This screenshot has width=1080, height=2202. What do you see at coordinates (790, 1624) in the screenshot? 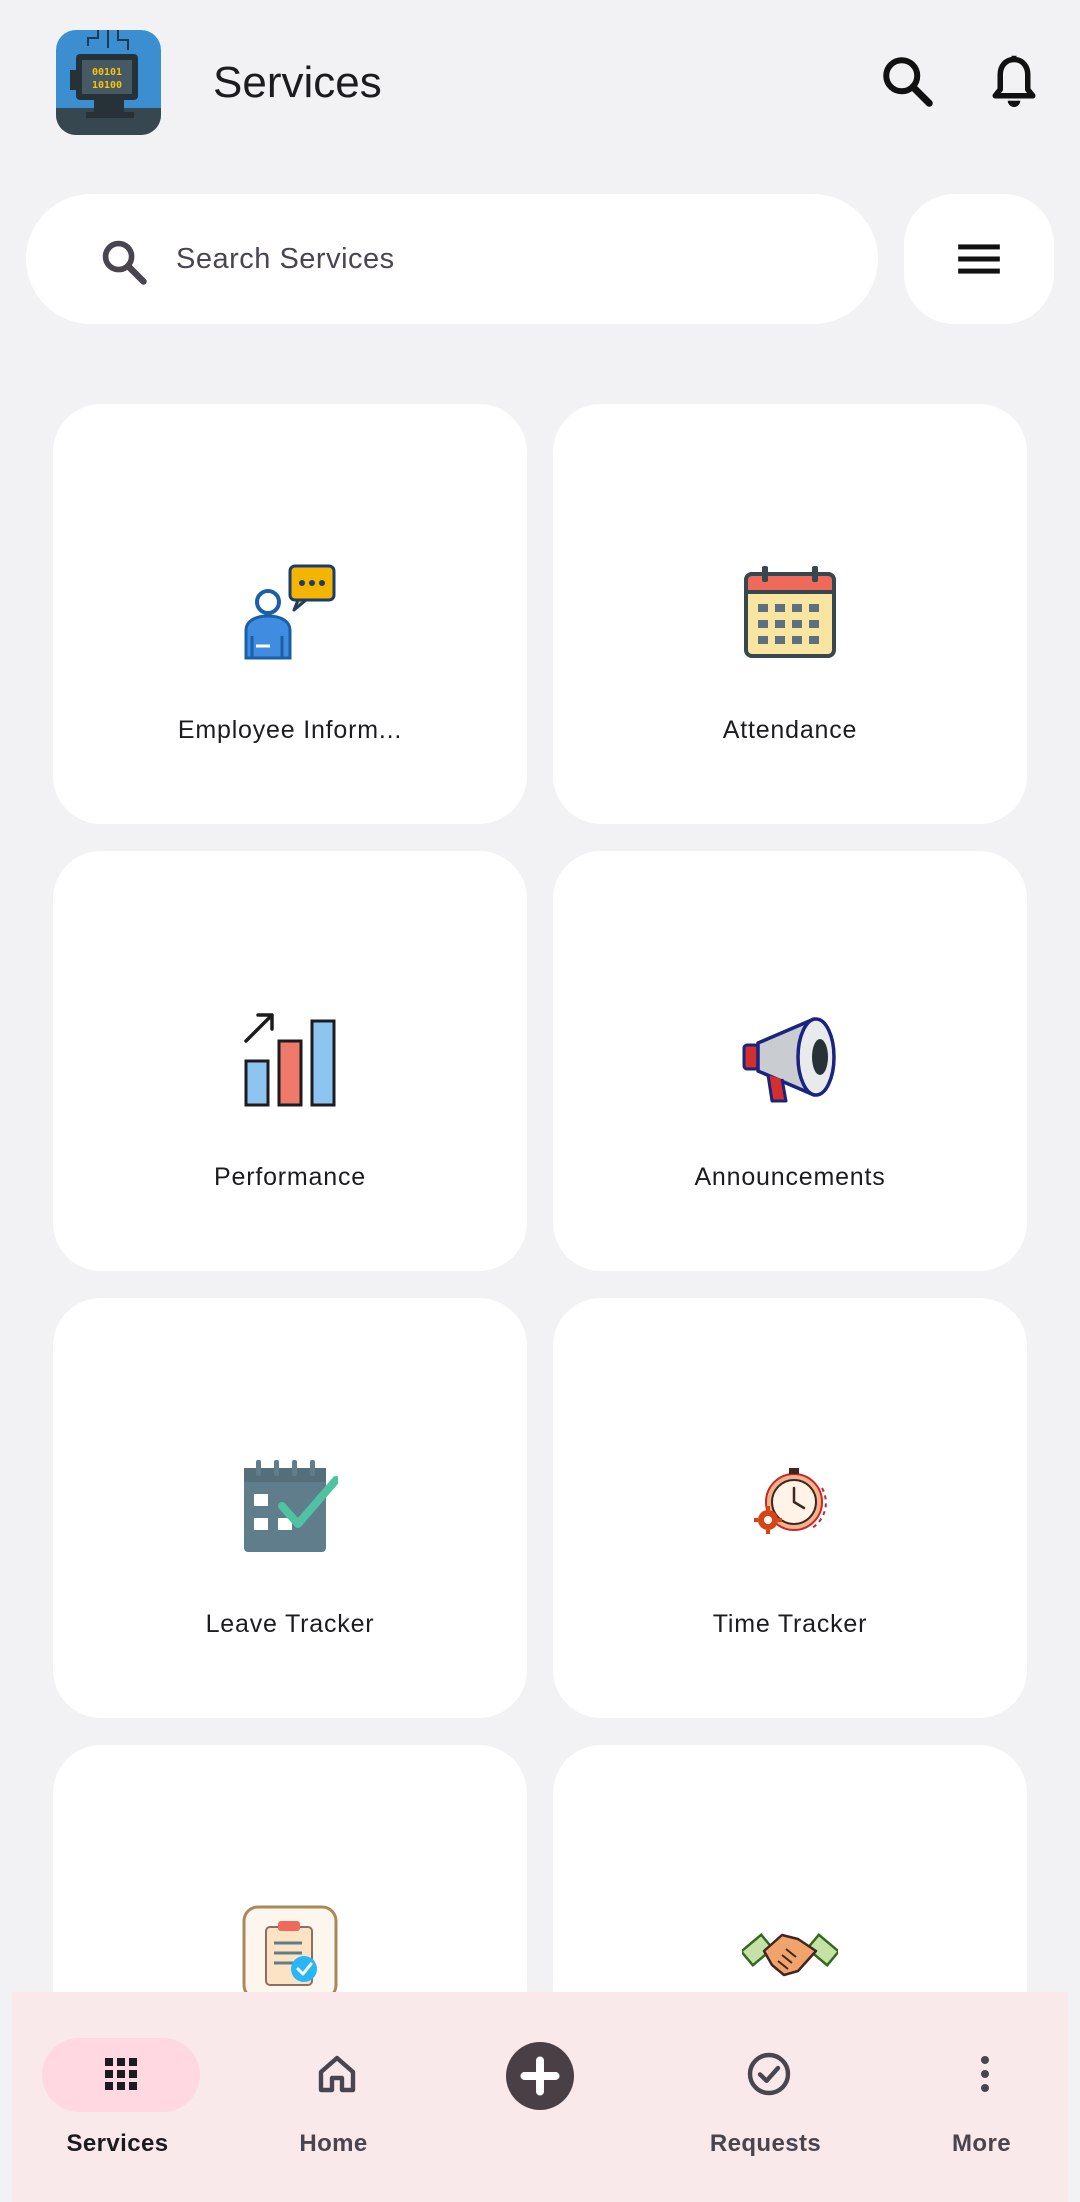
I see `service-label: Time Tracker` at bounding box center [790, 1624].